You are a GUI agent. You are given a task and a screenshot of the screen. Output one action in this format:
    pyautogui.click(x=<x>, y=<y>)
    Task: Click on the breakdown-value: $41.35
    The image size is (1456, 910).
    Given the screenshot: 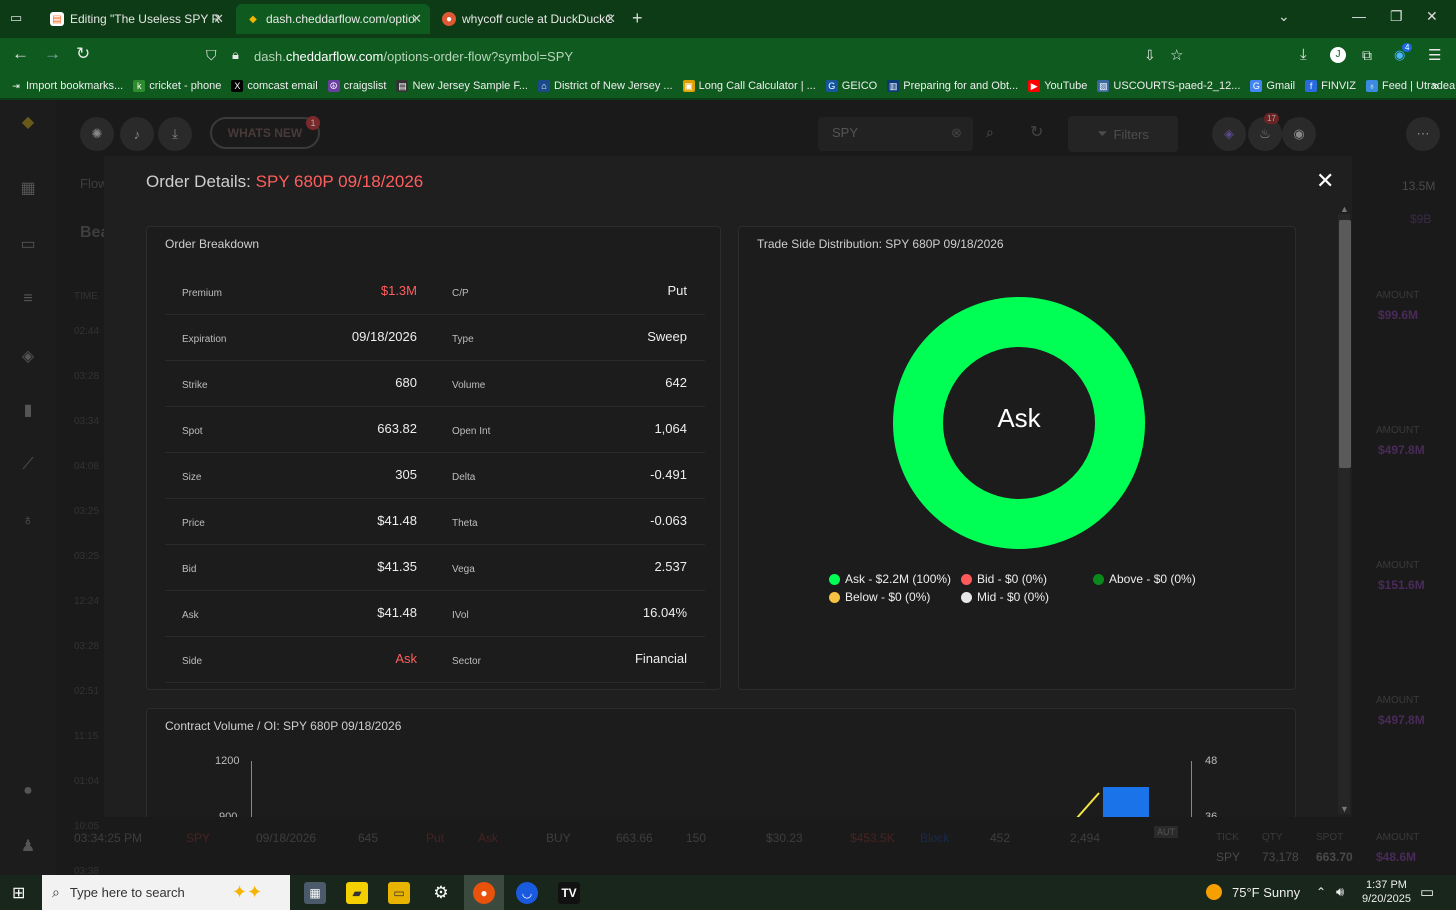 What is the action you would take?
    pyautogui.click(x=397, y=566)
    